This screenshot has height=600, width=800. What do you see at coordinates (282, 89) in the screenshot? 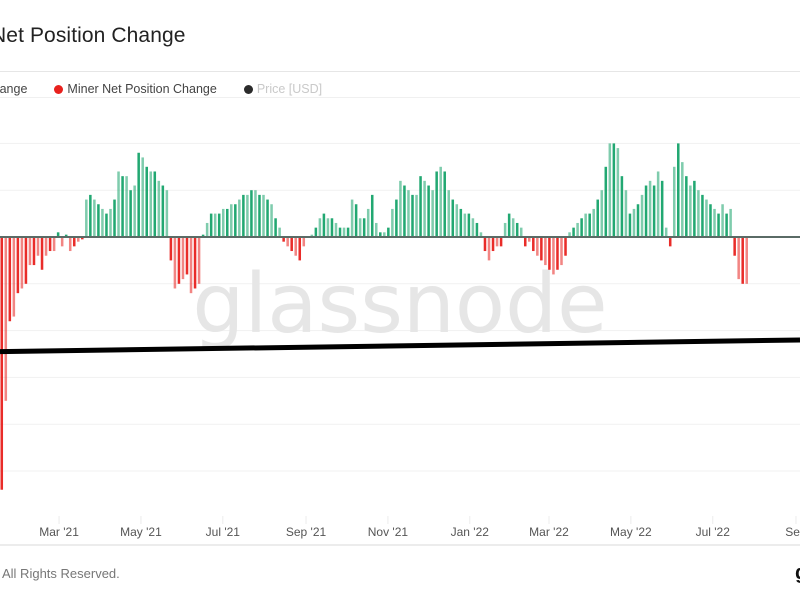
I see `legend-item-price: Price [USD]` at bounding box center [282, 89].